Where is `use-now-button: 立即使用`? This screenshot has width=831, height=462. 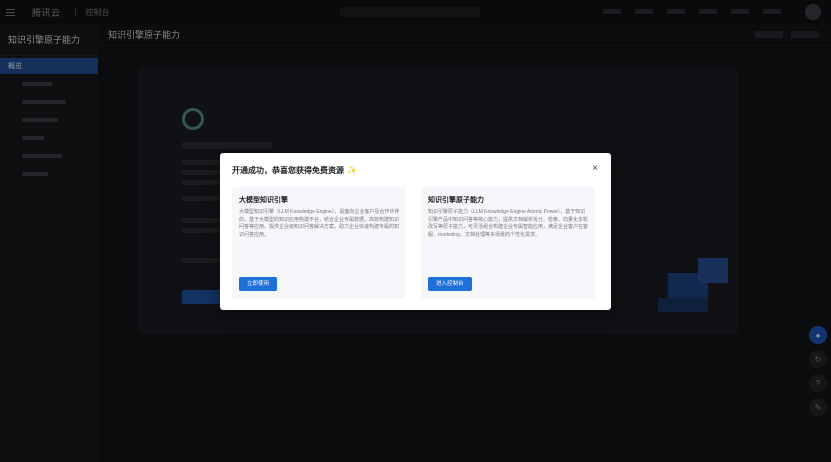
use-now-button: 立即使用 is located at coordinates (258, 284).